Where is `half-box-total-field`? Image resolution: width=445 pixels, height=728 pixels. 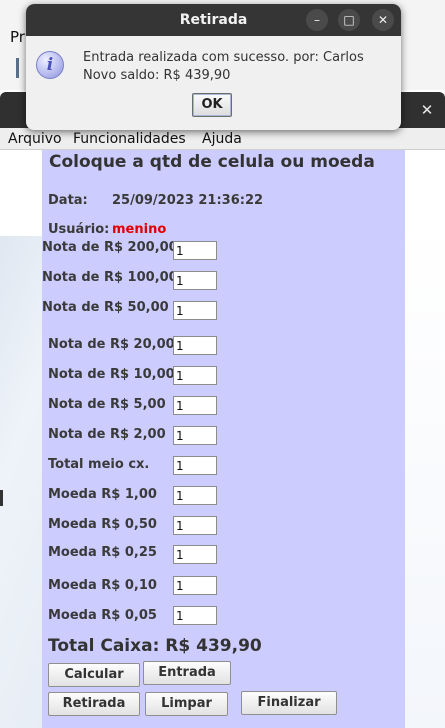 half-box-total-field is located at coordinates (195, 465).